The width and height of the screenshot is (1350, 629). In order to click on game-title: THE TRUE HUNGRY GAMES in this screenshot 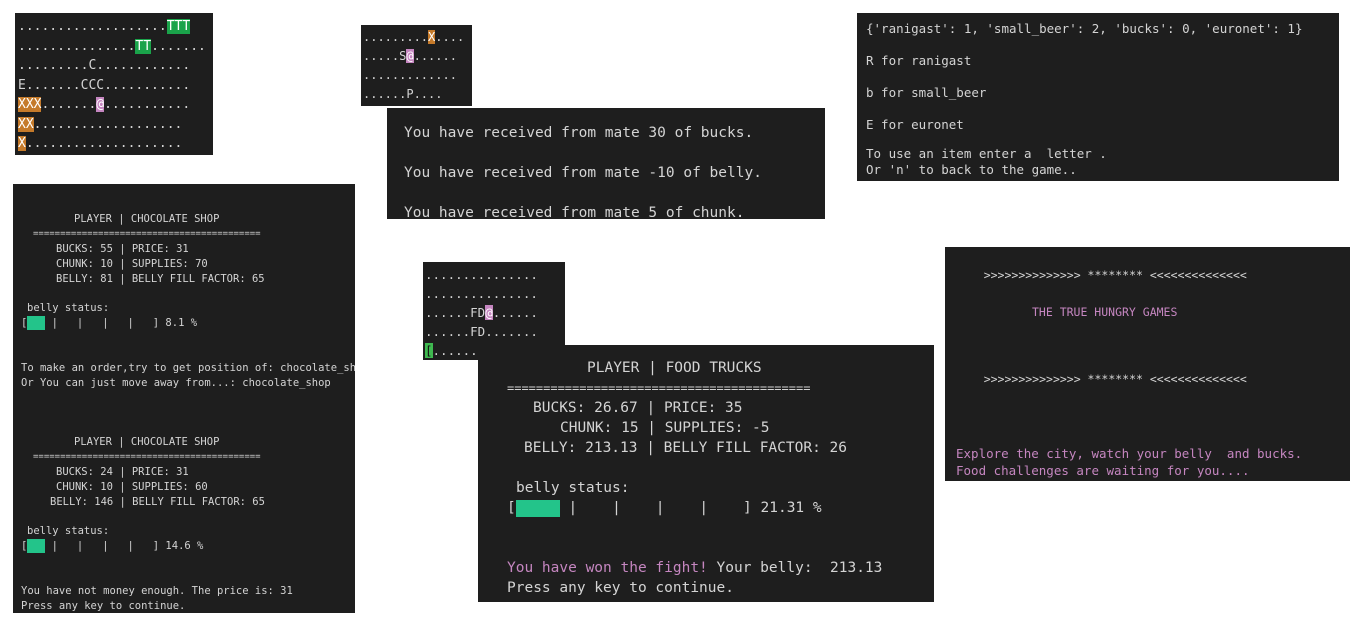, I will do `click(1105, 312)`.